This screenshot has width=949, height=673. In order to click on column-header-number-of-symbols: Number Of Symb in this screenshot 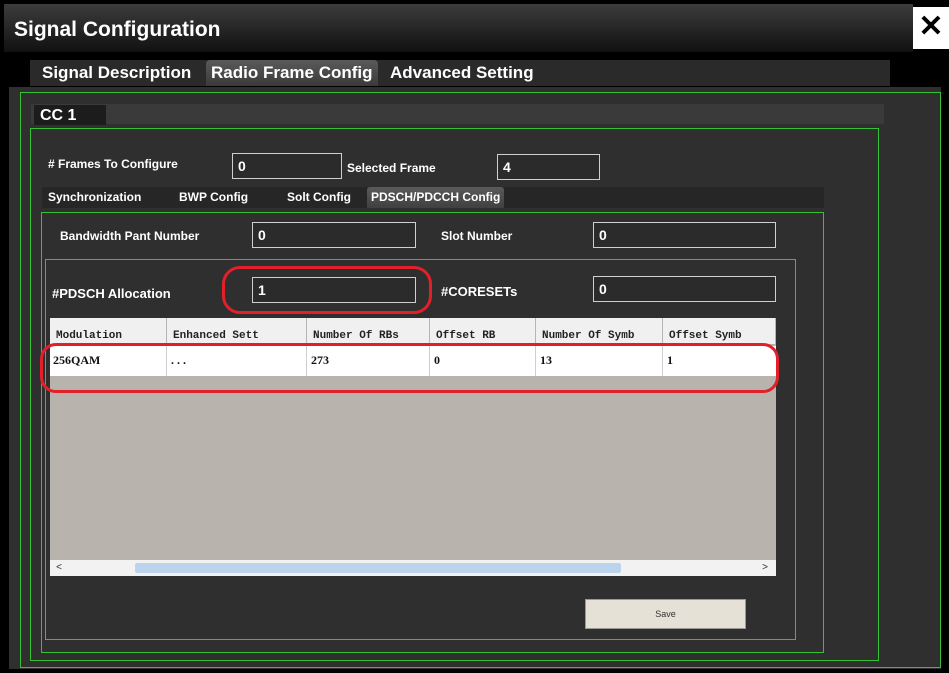, I will do `click(599, 331)`.